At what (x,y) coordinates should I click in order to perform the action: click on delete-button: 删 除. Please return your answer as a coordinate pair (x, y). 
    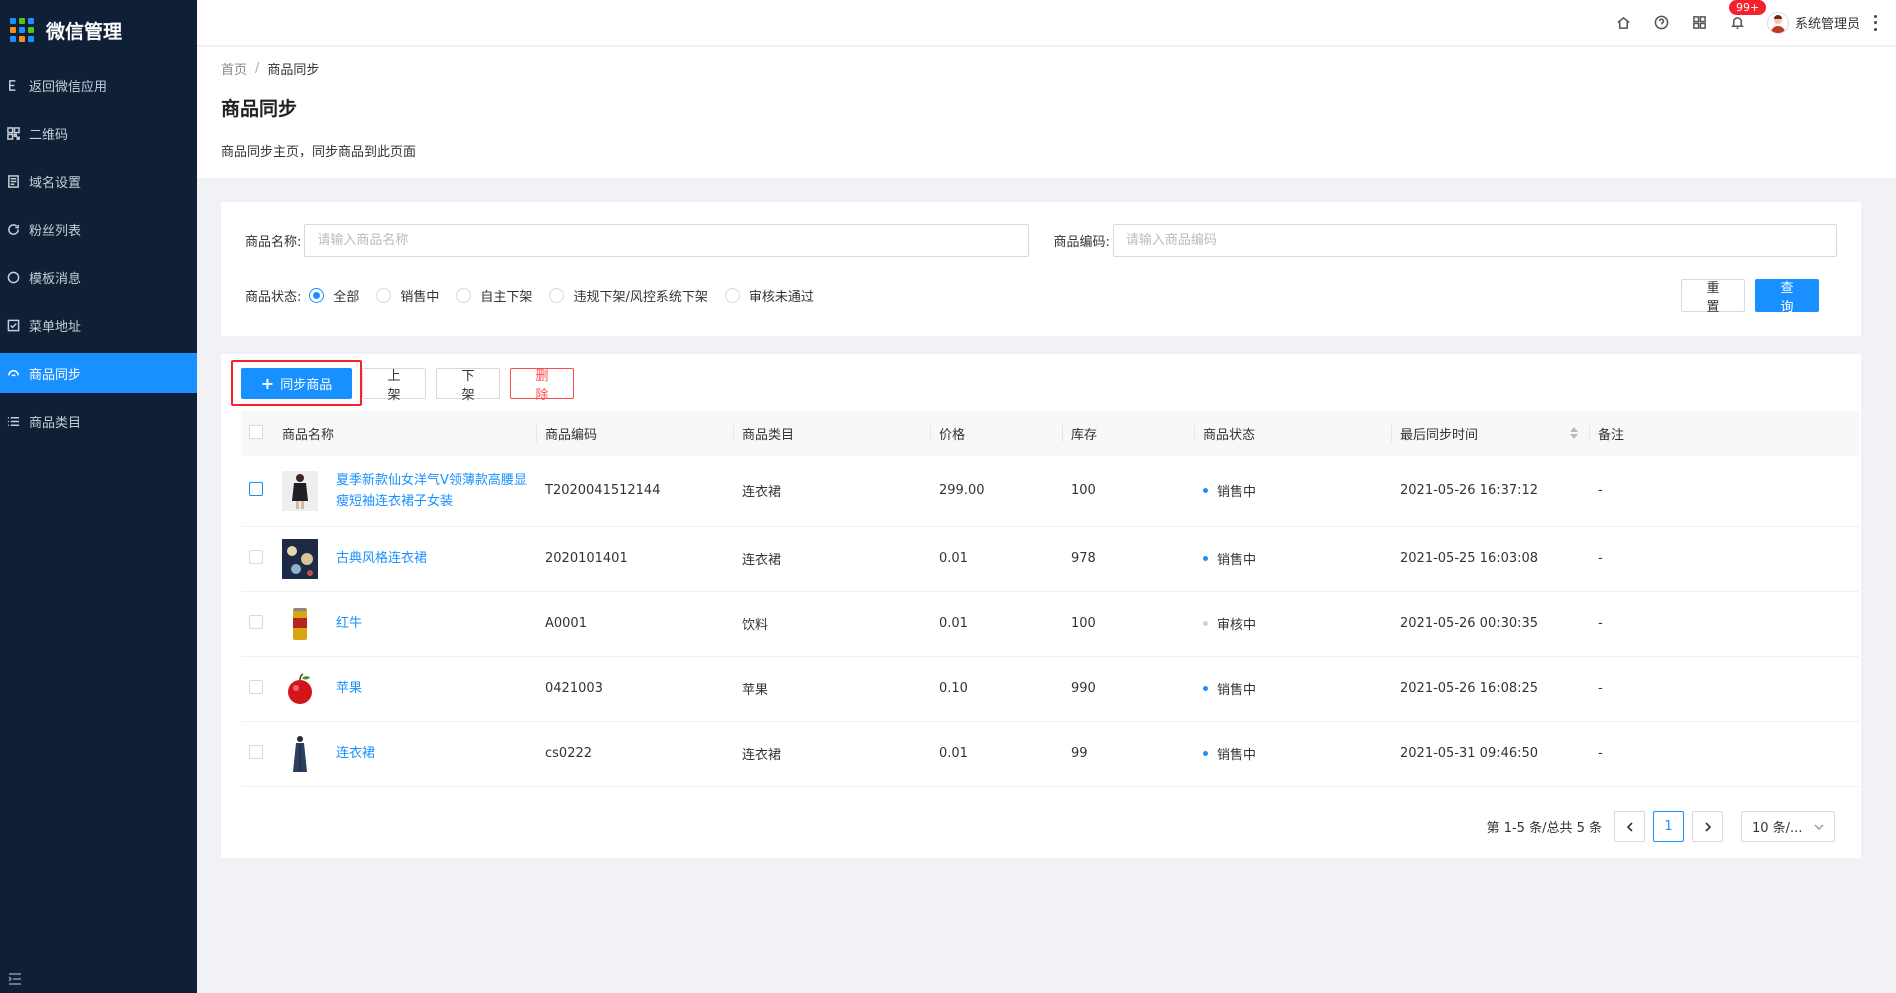
    Looking at the image, I should click on (542, 385).